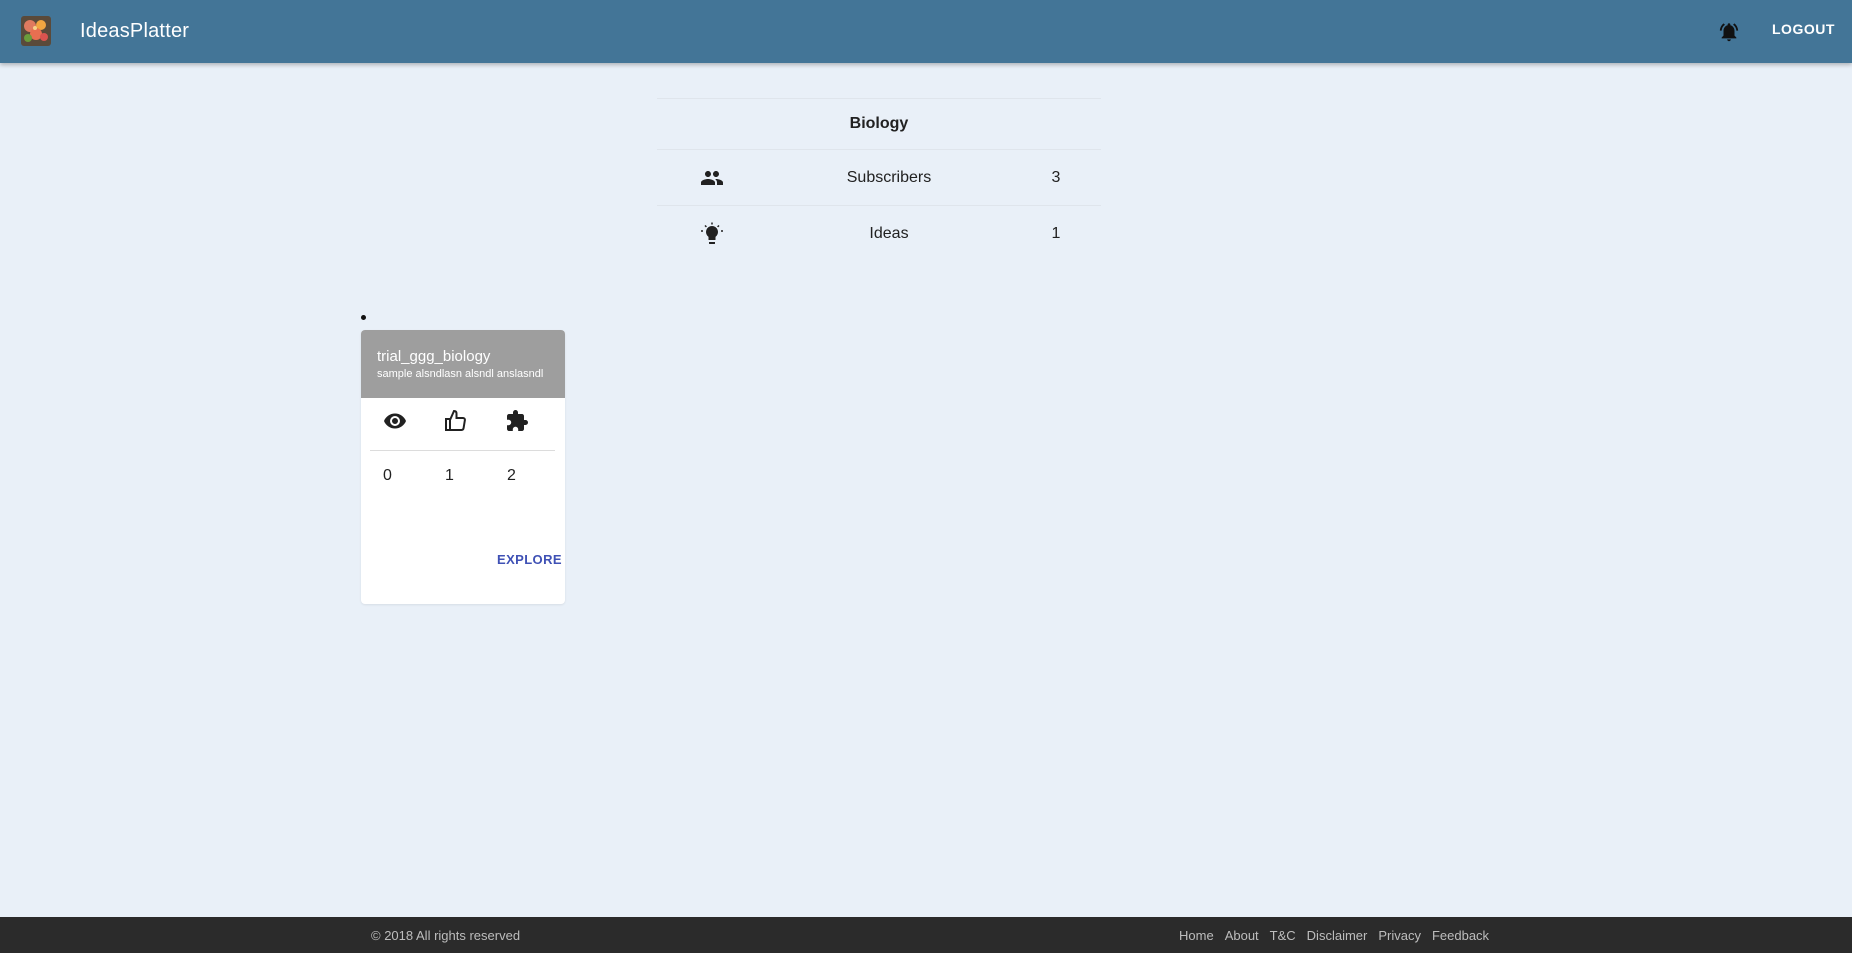  What do you see at coordinates (527, 559) in the screenshot?
I see `explore-button: EXPLORE` at bounding box center [527, 559].